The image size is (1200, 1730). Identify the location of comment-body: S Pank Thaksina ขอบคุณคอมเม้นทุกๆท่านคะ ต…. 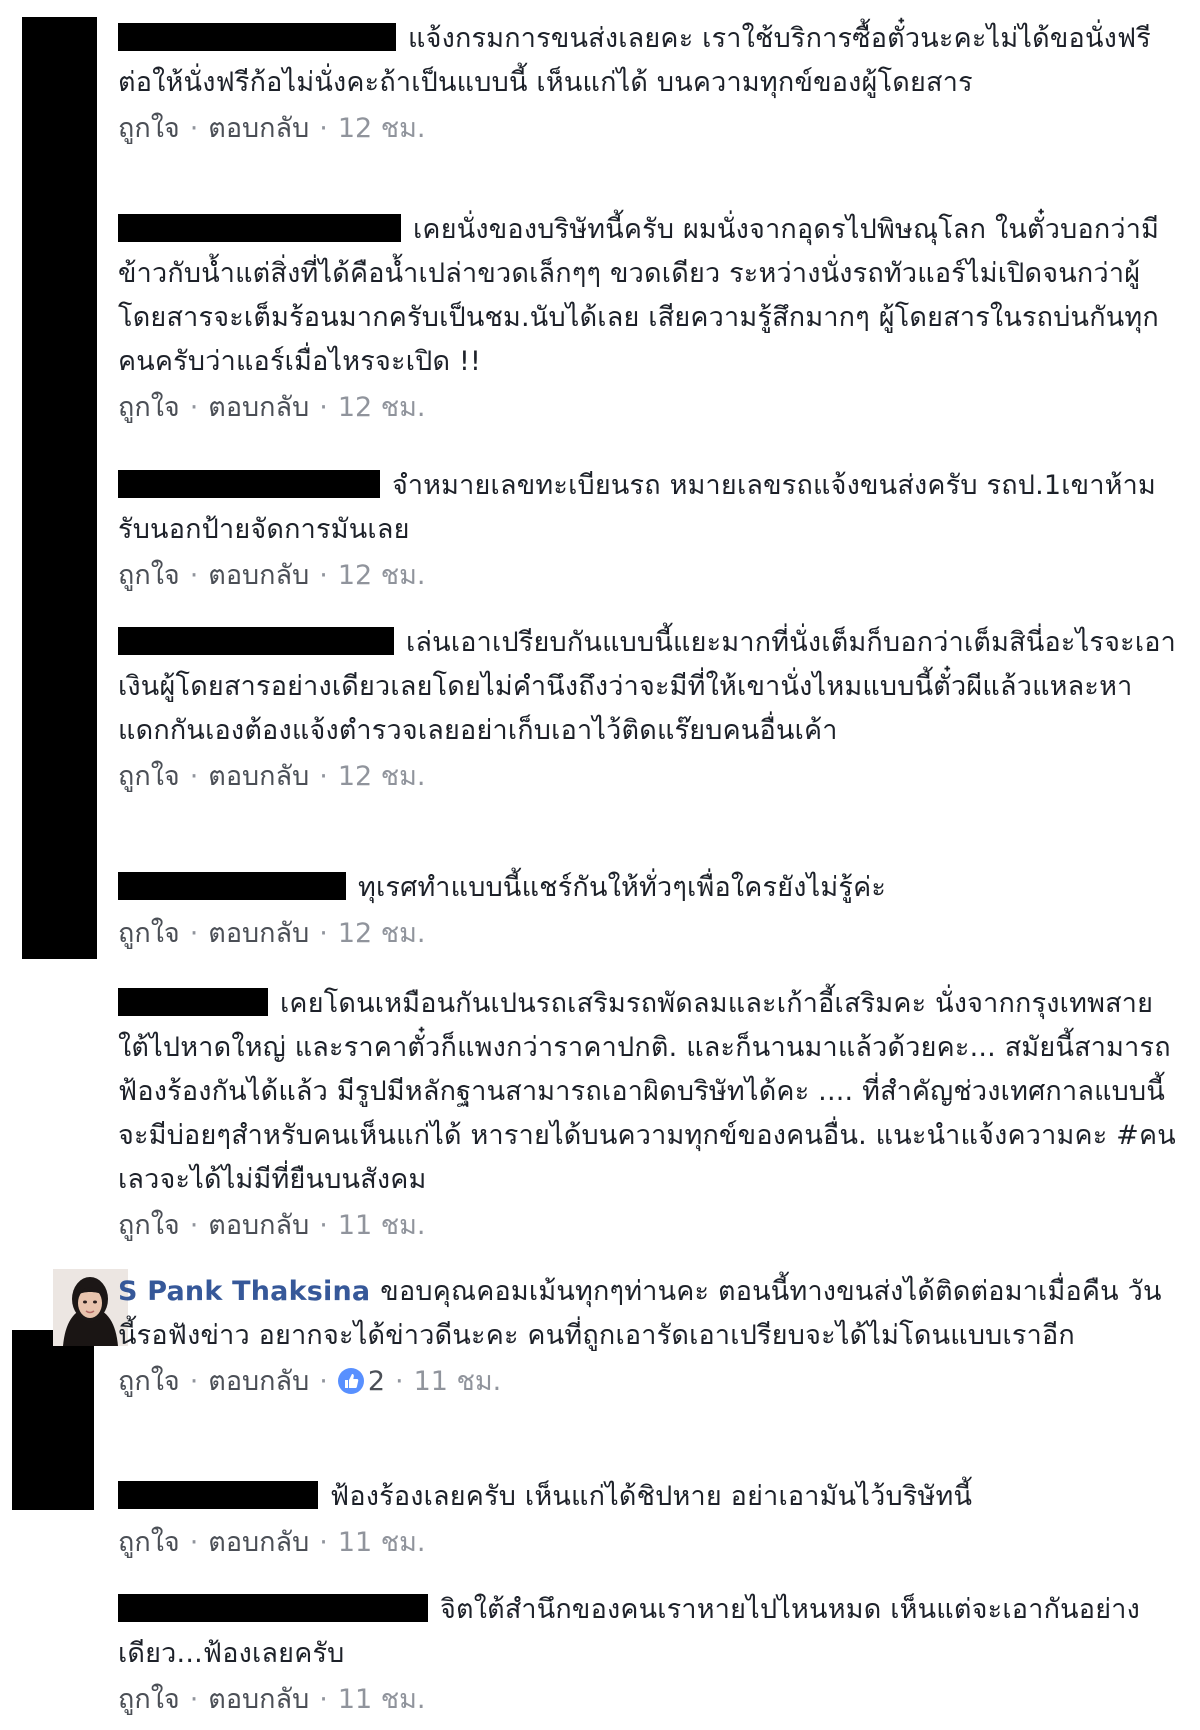
(649, 1314).